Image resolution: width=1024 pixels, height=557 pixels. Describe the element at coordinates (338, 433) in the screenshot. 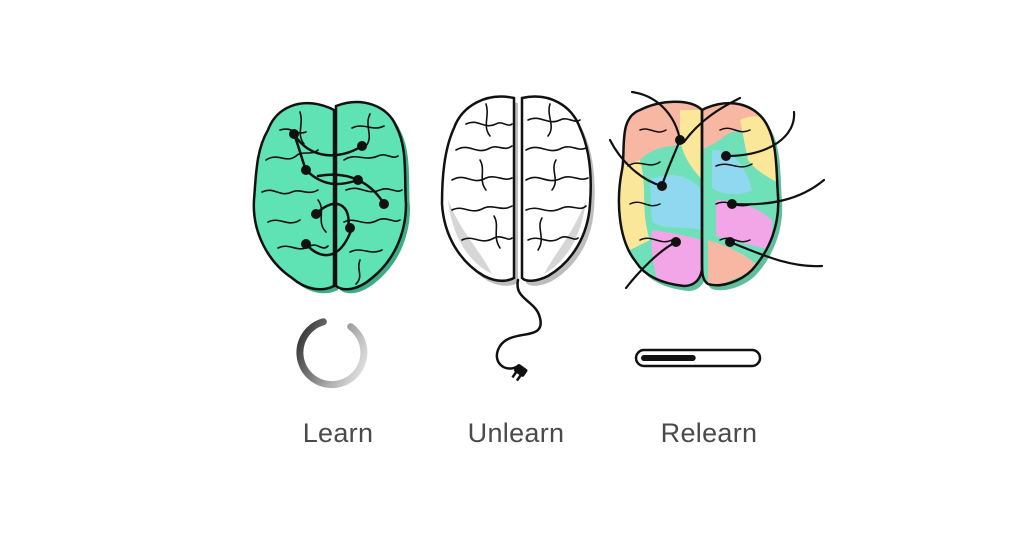

I see `learn-label: Learn` at that location.